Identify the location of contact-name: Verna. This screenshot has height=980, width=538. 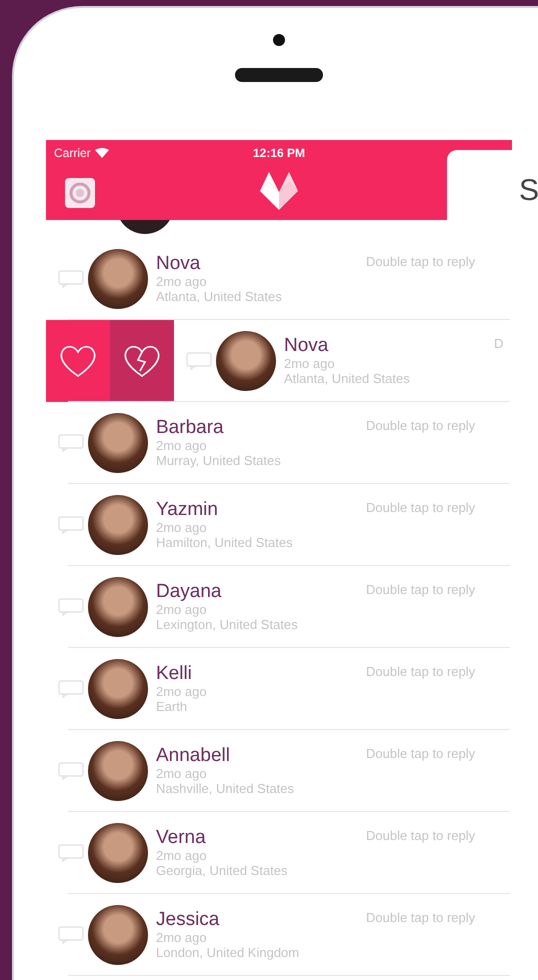
(181, 838).